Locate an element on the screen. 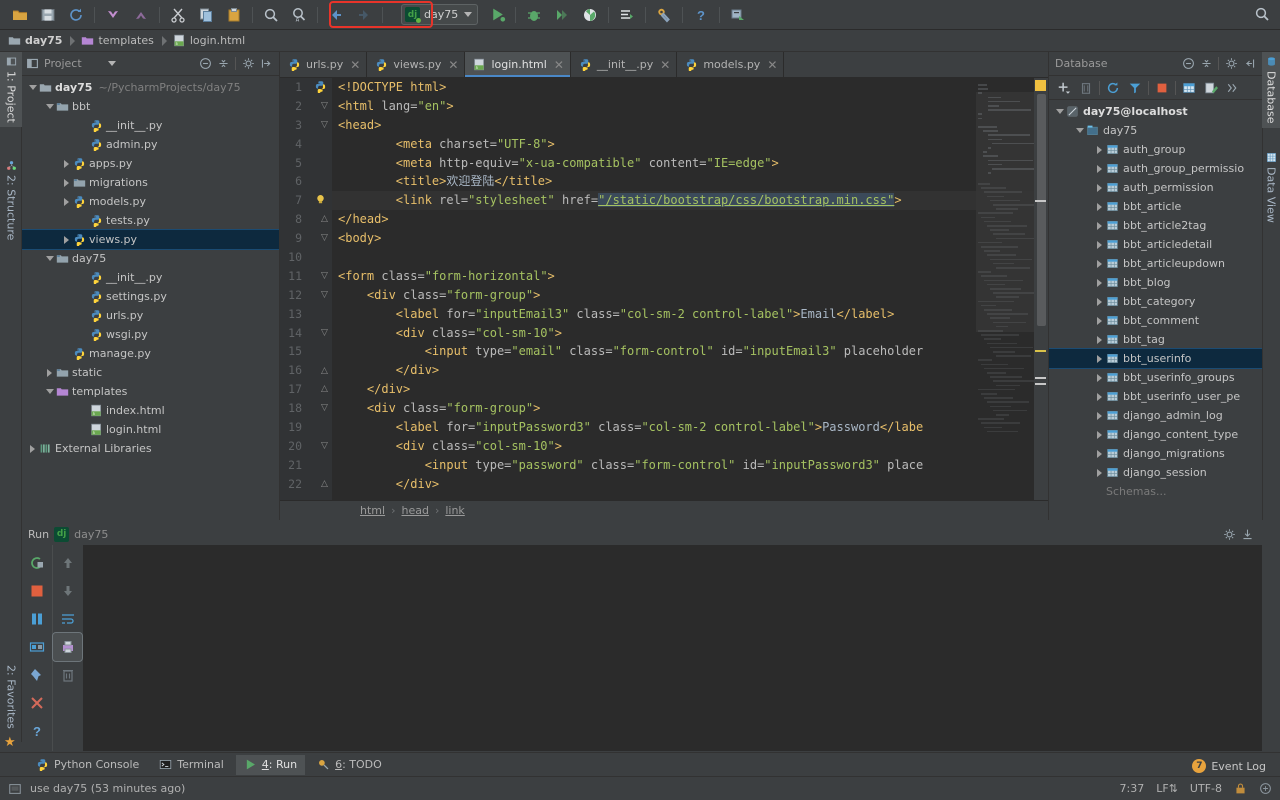 The height and width of the screenshot is (800, 1280). tree-item-urls-py: urls.py is located at coordinates (150, 315).